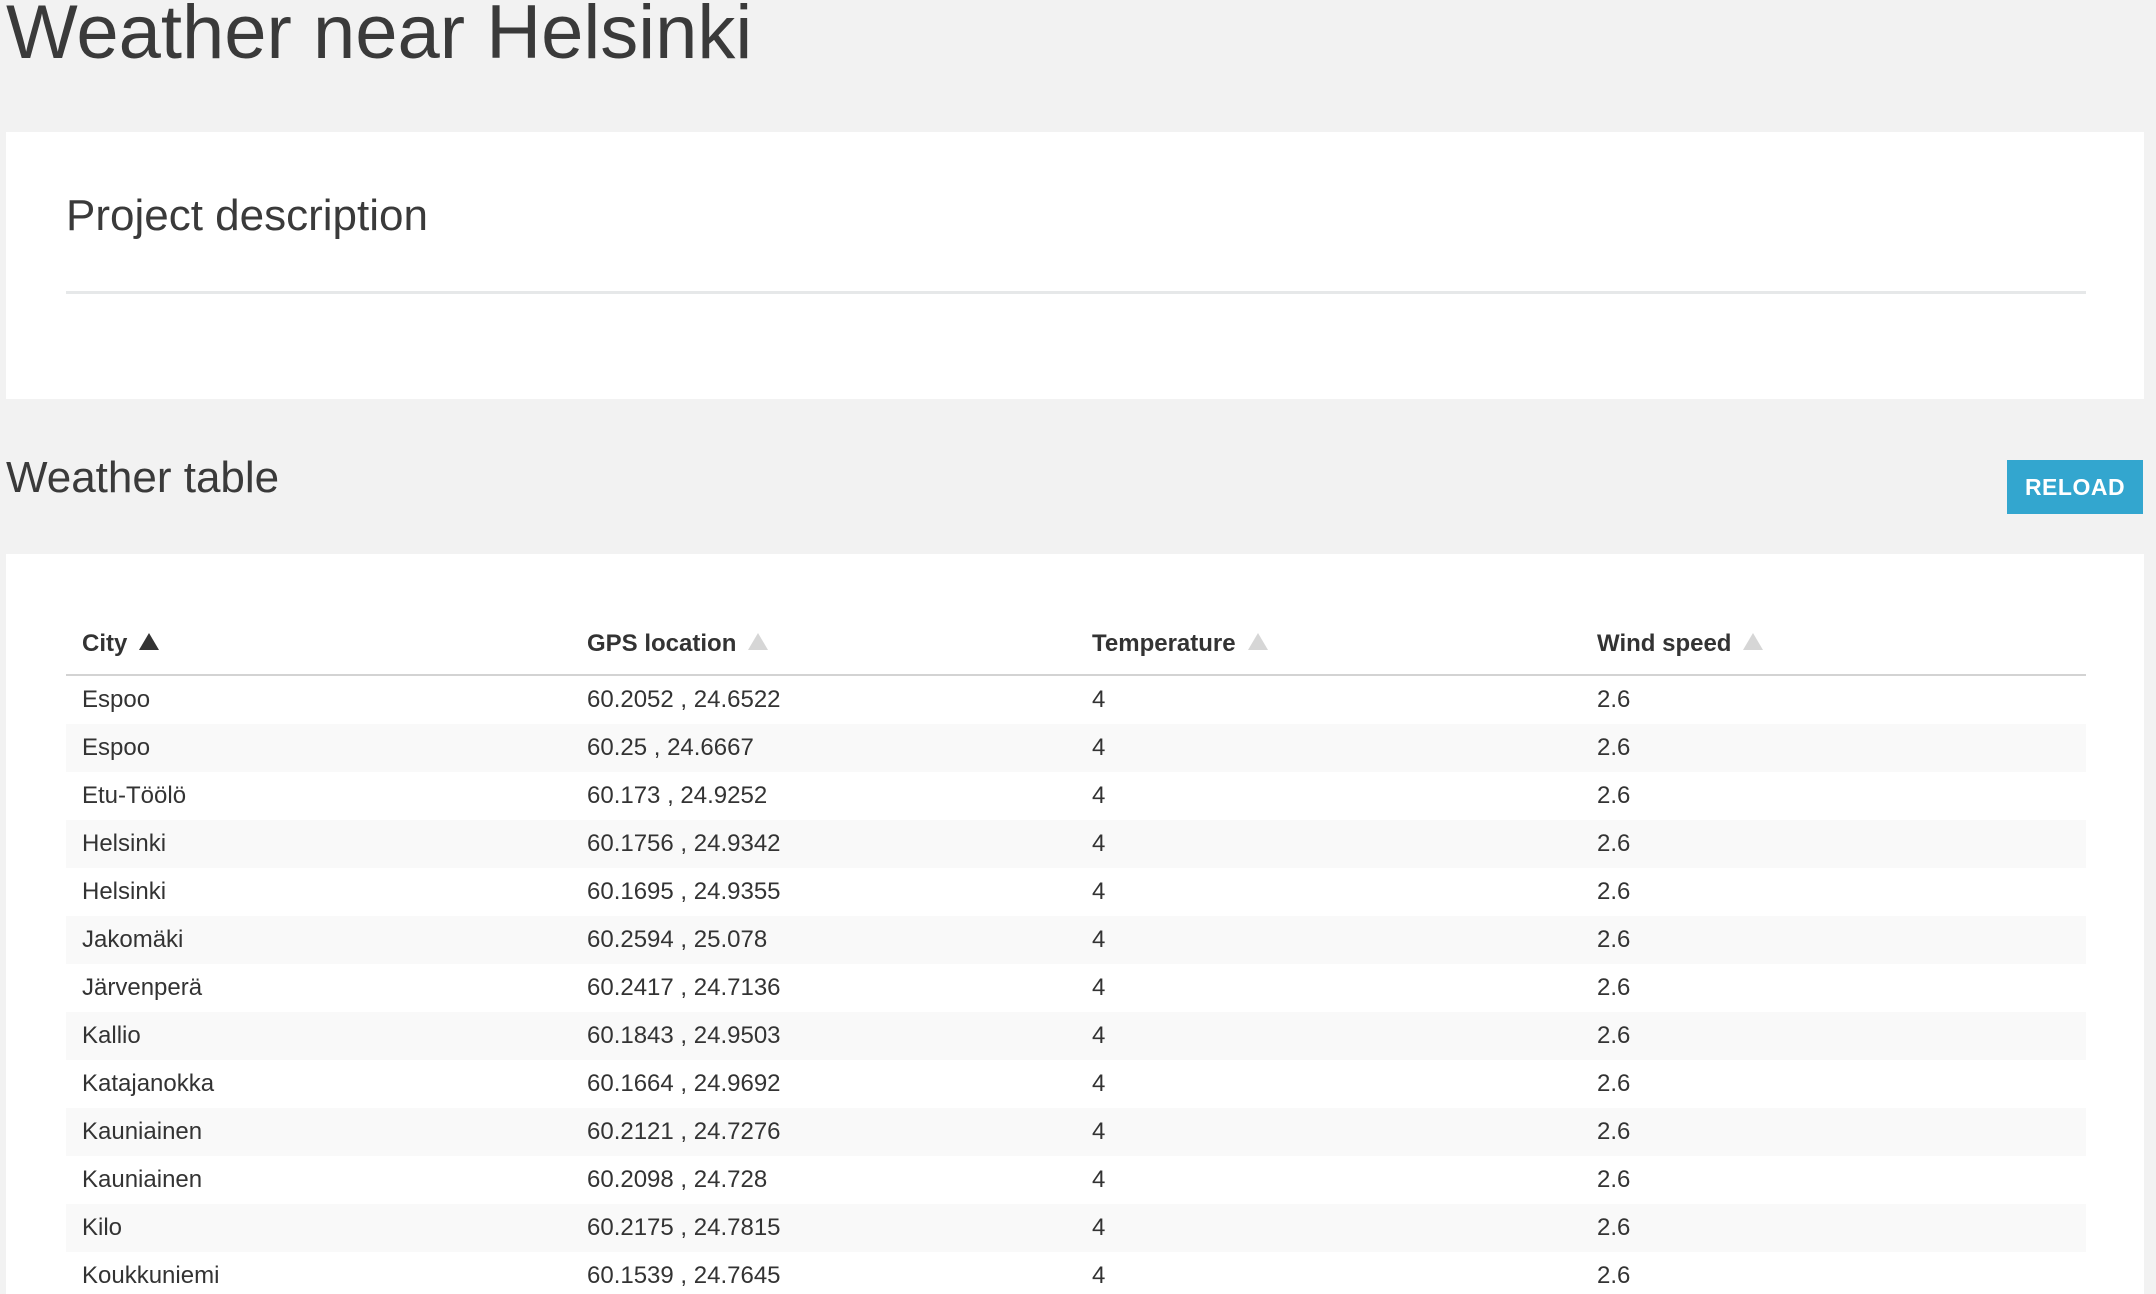  What do you see at coordinates (379, 37) in the screenshot?
I see `page-title: Weather near Helsinki` at bounding box center [379, 37].